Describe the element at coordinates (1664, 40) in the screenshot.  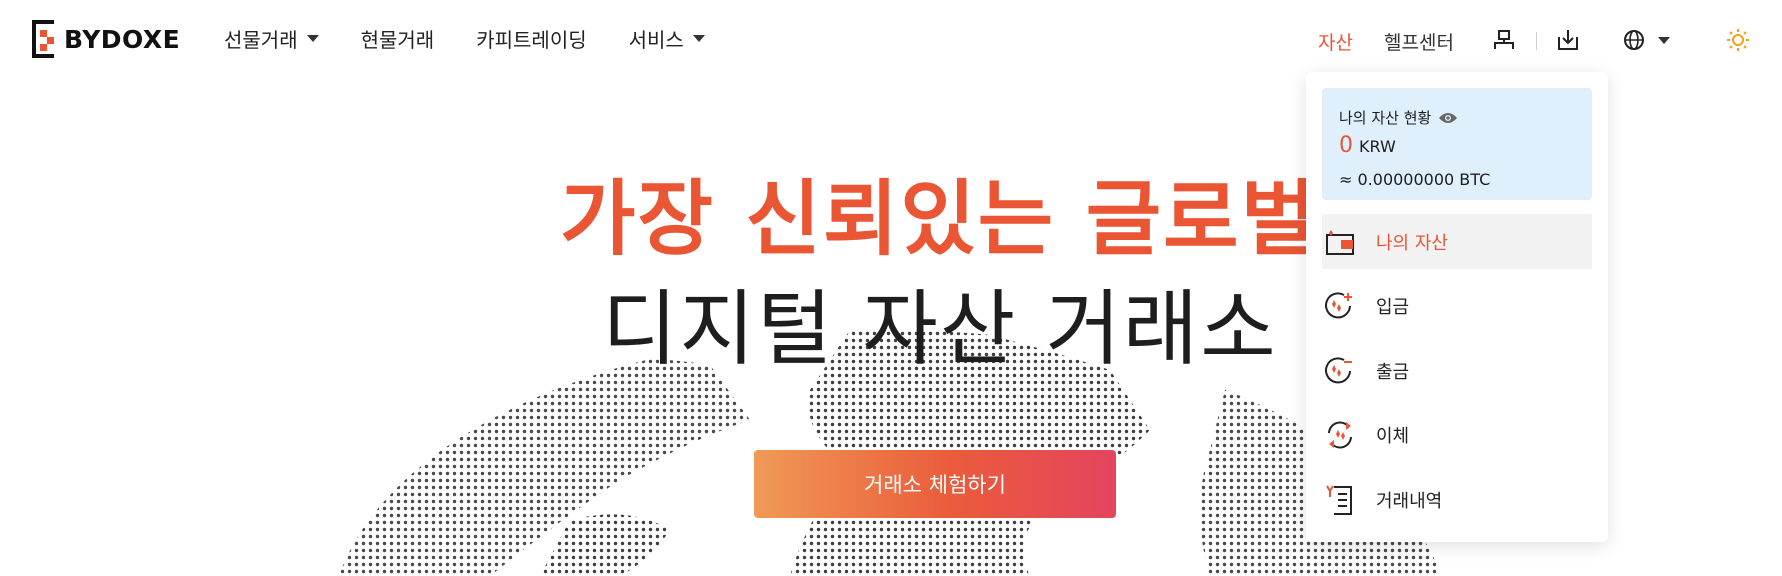
I see `language-caret-down-icon` at that location.